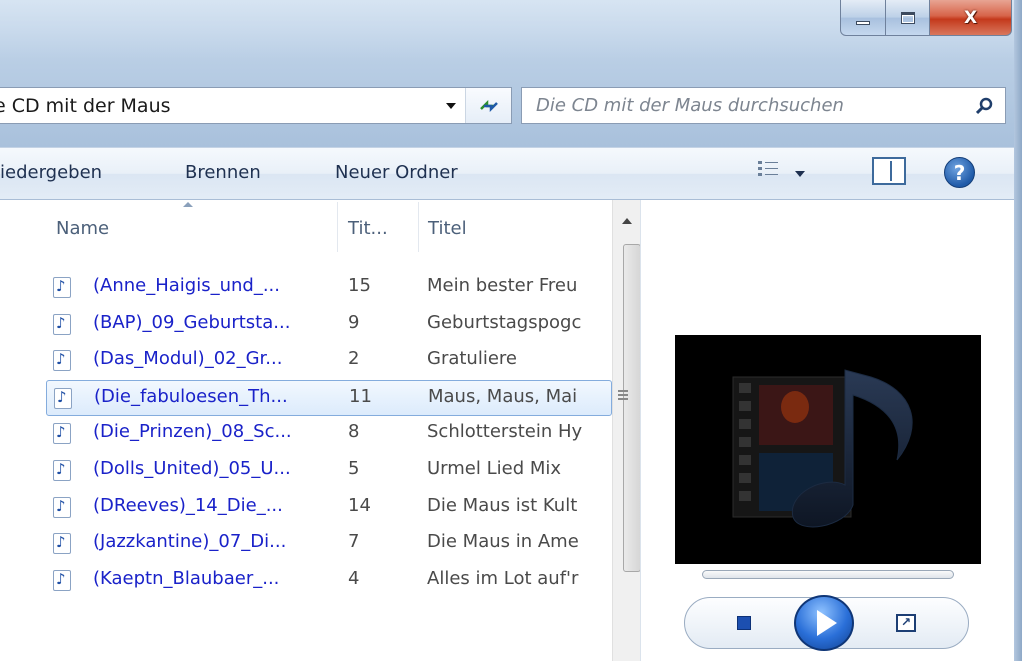  What do you see at coordinates (82, 228) in the screenshot?
I see `column-header-name: Name` at bounding box center [82, 228].